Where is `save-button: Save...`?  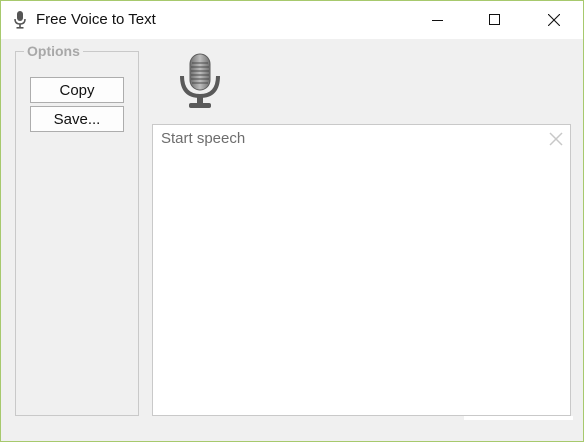
save-button: Save... is located at coordinates (77, 119).